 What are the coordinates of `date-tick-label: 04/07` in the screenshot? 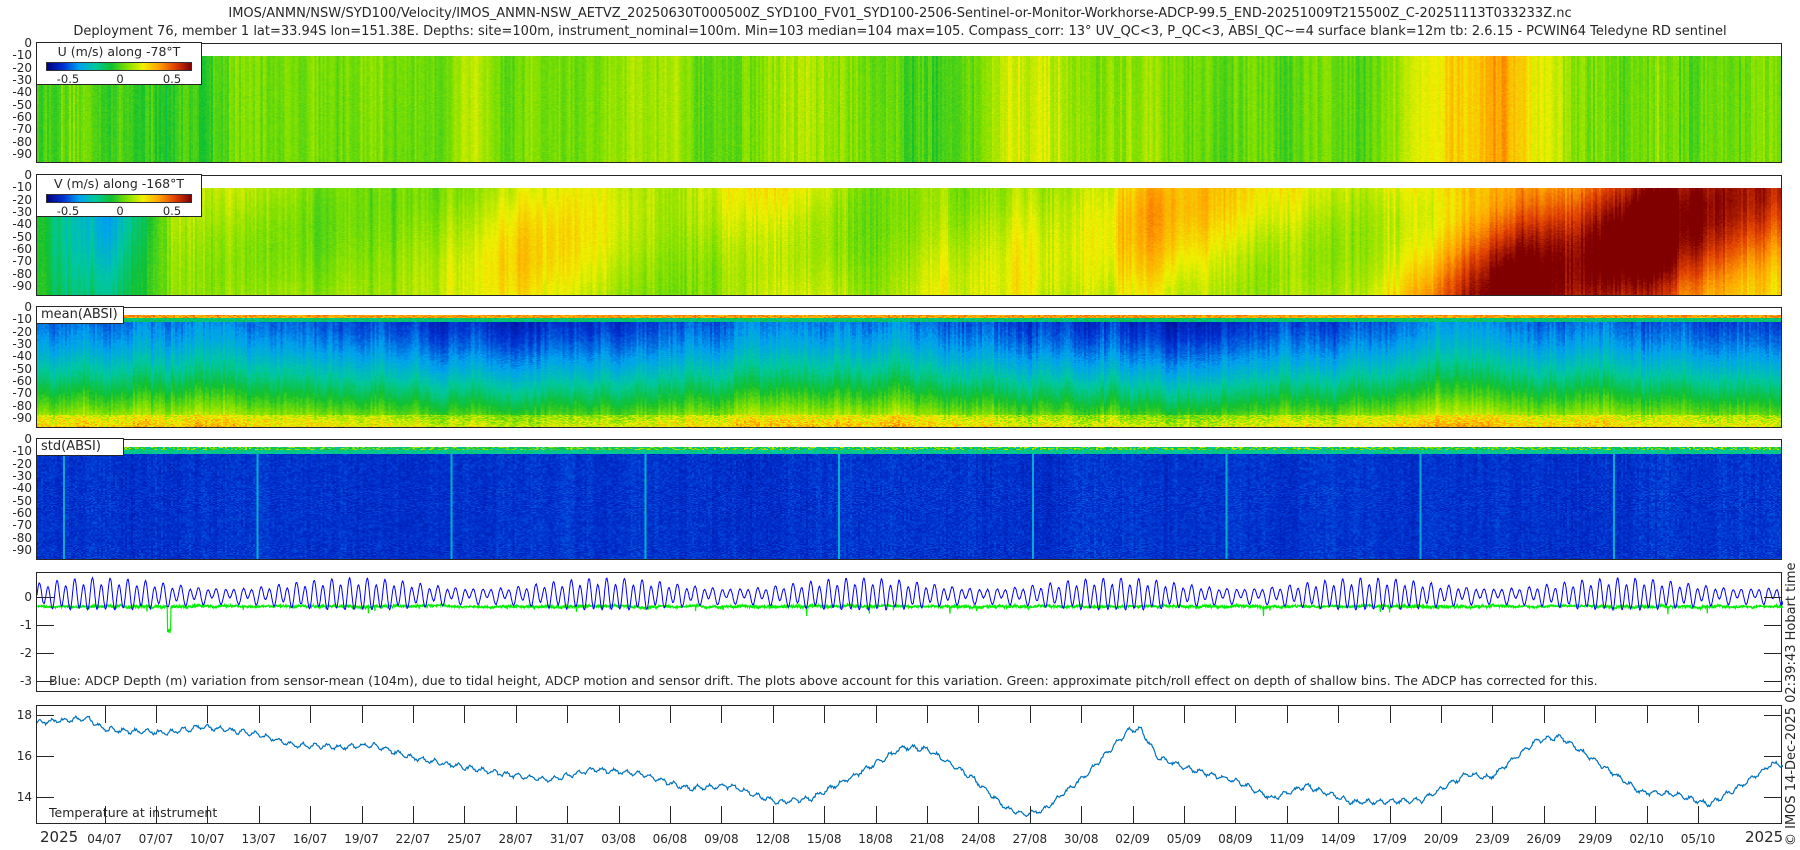 It's located at (104, 839).